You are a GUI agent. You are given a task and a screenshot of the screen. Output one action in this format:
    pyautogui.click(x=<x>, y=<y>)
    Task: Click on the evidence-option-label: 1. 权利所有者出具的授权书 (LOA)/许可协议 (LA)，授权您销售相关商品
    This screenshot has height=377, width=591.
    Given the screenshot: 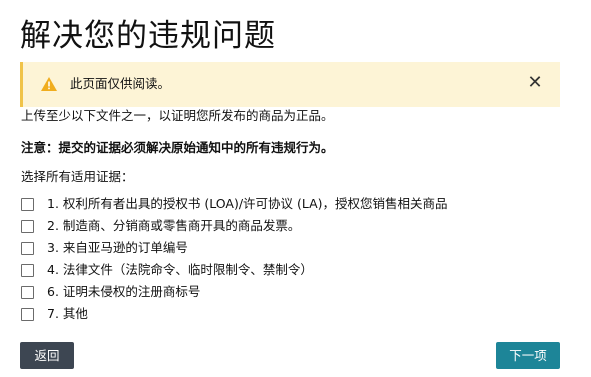 What is the action you would take?
    pyautogui.click(x=247, y=203)
    